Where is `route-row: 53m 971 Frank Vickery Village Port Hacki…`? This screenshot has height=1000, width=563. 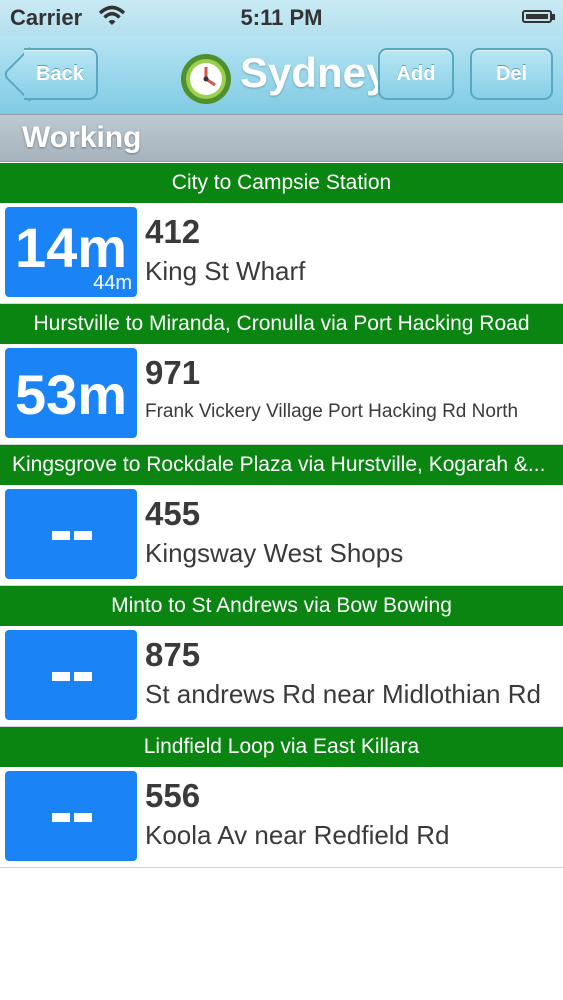 route-row: 53m 971 Frank Vickery Village Port Hacki… is located at coordinates (281, 394).